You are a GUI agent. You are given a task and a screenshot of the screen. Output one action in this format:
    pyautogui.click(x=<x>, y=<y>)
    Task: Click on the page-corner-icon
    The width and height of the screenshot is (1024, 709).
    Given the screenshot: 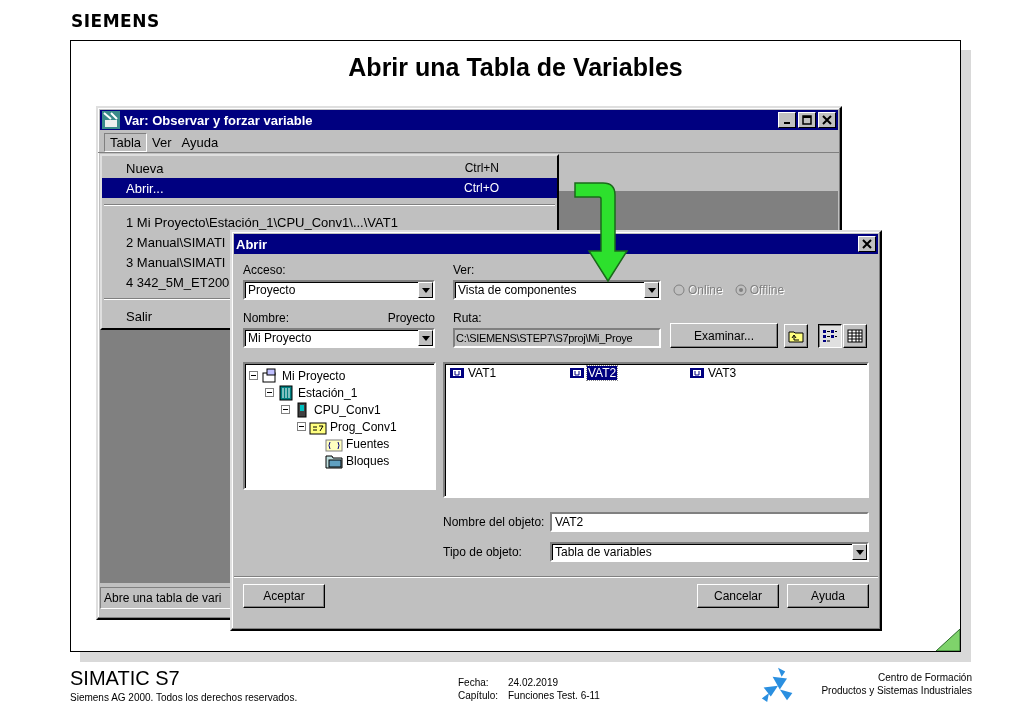 What is the action you would take?
    pyautogui.click(x=948, y=640)
    